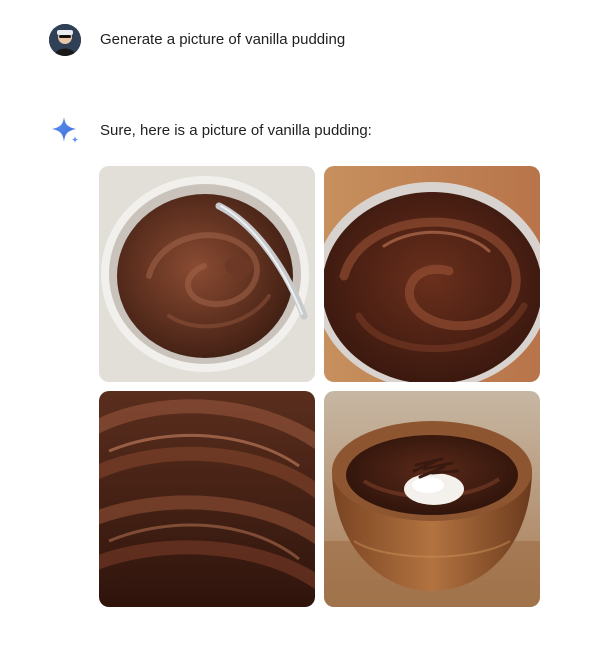  I want to click on user-avatar-icon, so click(65, 40).